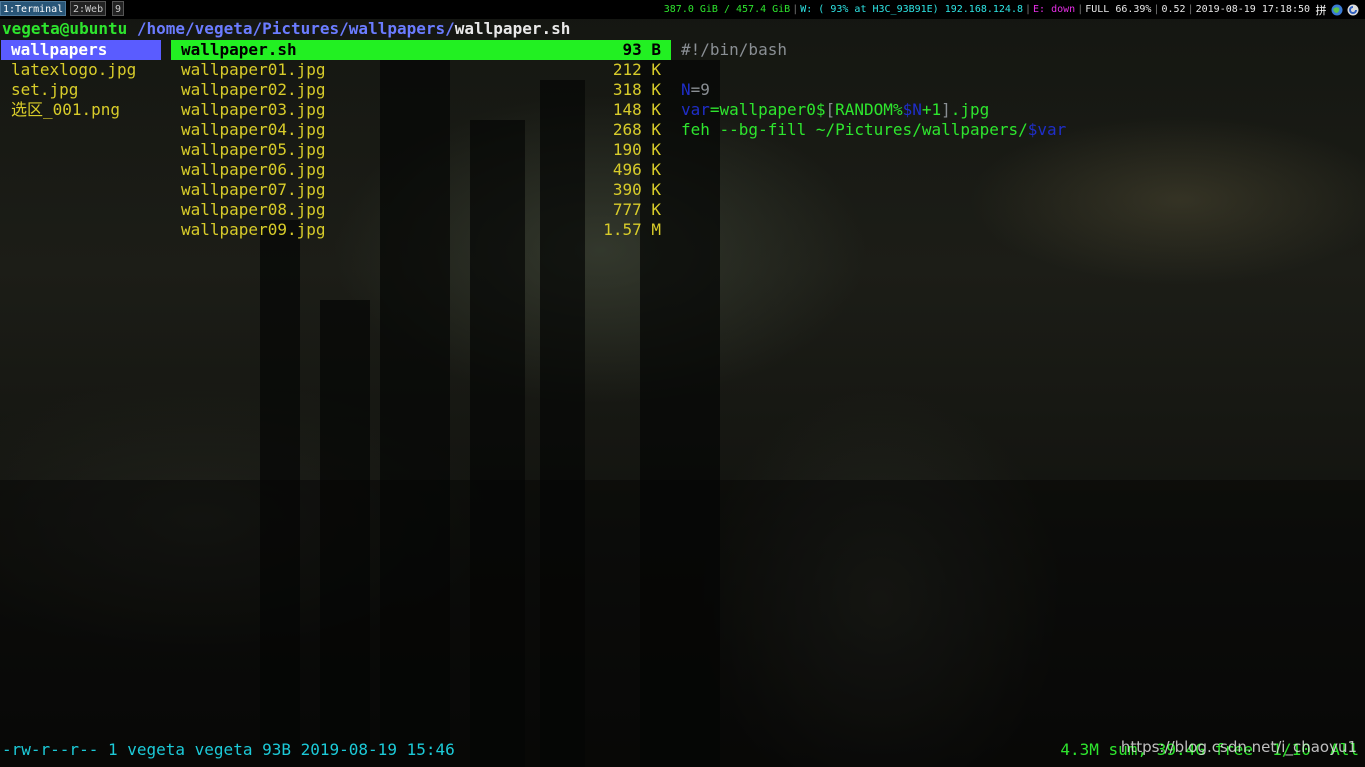  What do you see at coordinates (253, 169) in the screenshot?
I see `file-name: wallpaper06.jpg` at bounding box center [253, 169].